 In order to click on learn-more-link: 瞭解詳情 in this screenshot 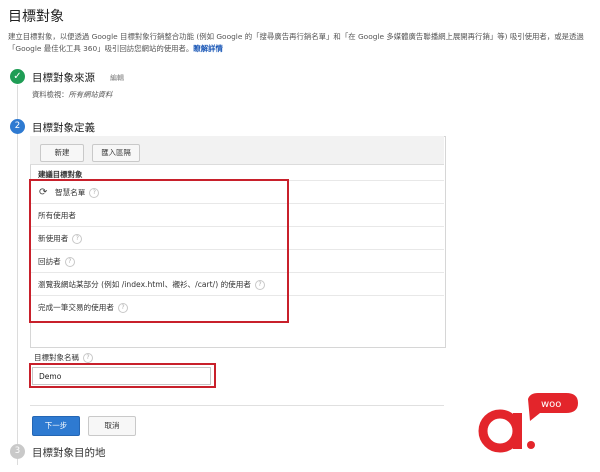, I will do `click(208, 48)`.